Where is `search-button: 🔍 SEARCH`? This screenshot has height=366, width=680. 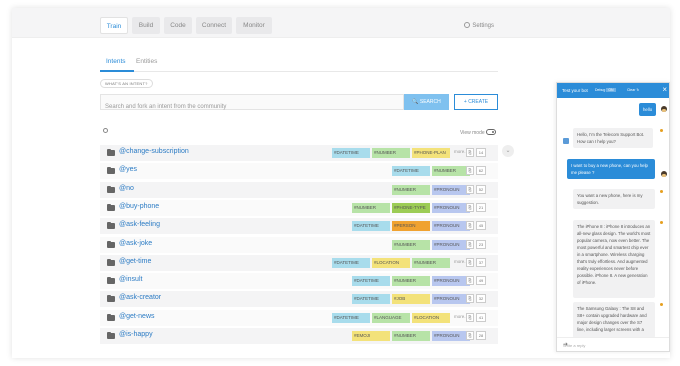
search-button: 🔍 SEARCH is located at coordinates (426, 102).